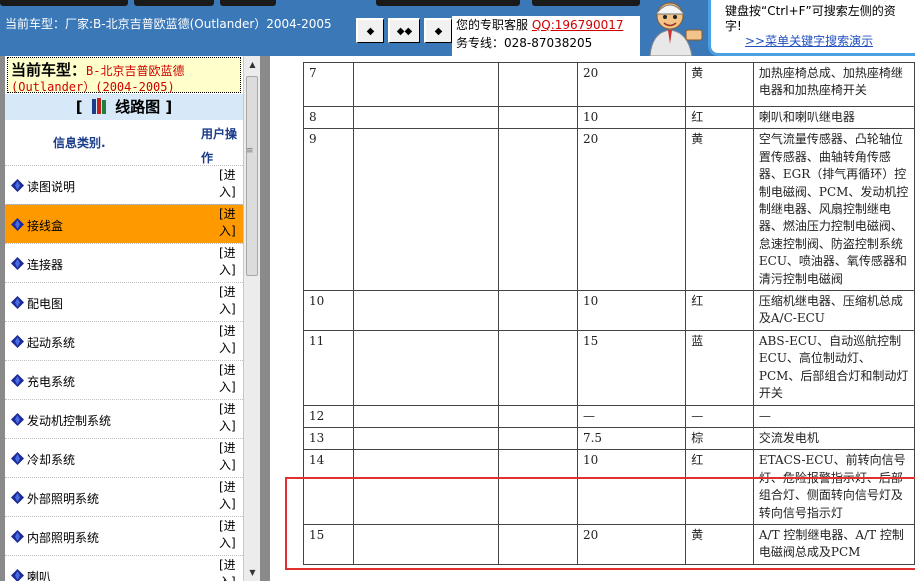 Image resolution: width=915 pixels, height=581 pixels. Describe the element at coordinates (124, 184) in the screenshot. I see `menu-item: 读图说明 [进入]` at that location.